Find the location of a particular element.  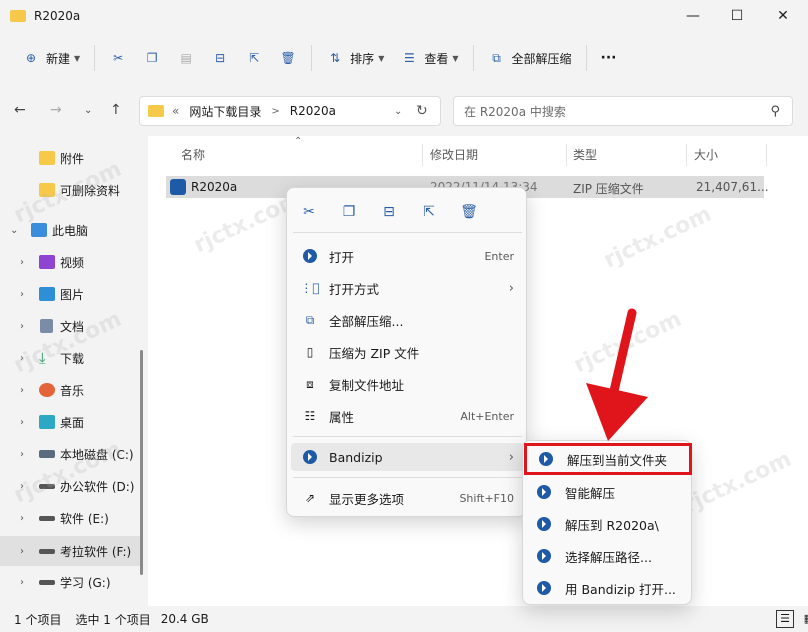

paste-button: ▤ is located at coordinates (186, 58).